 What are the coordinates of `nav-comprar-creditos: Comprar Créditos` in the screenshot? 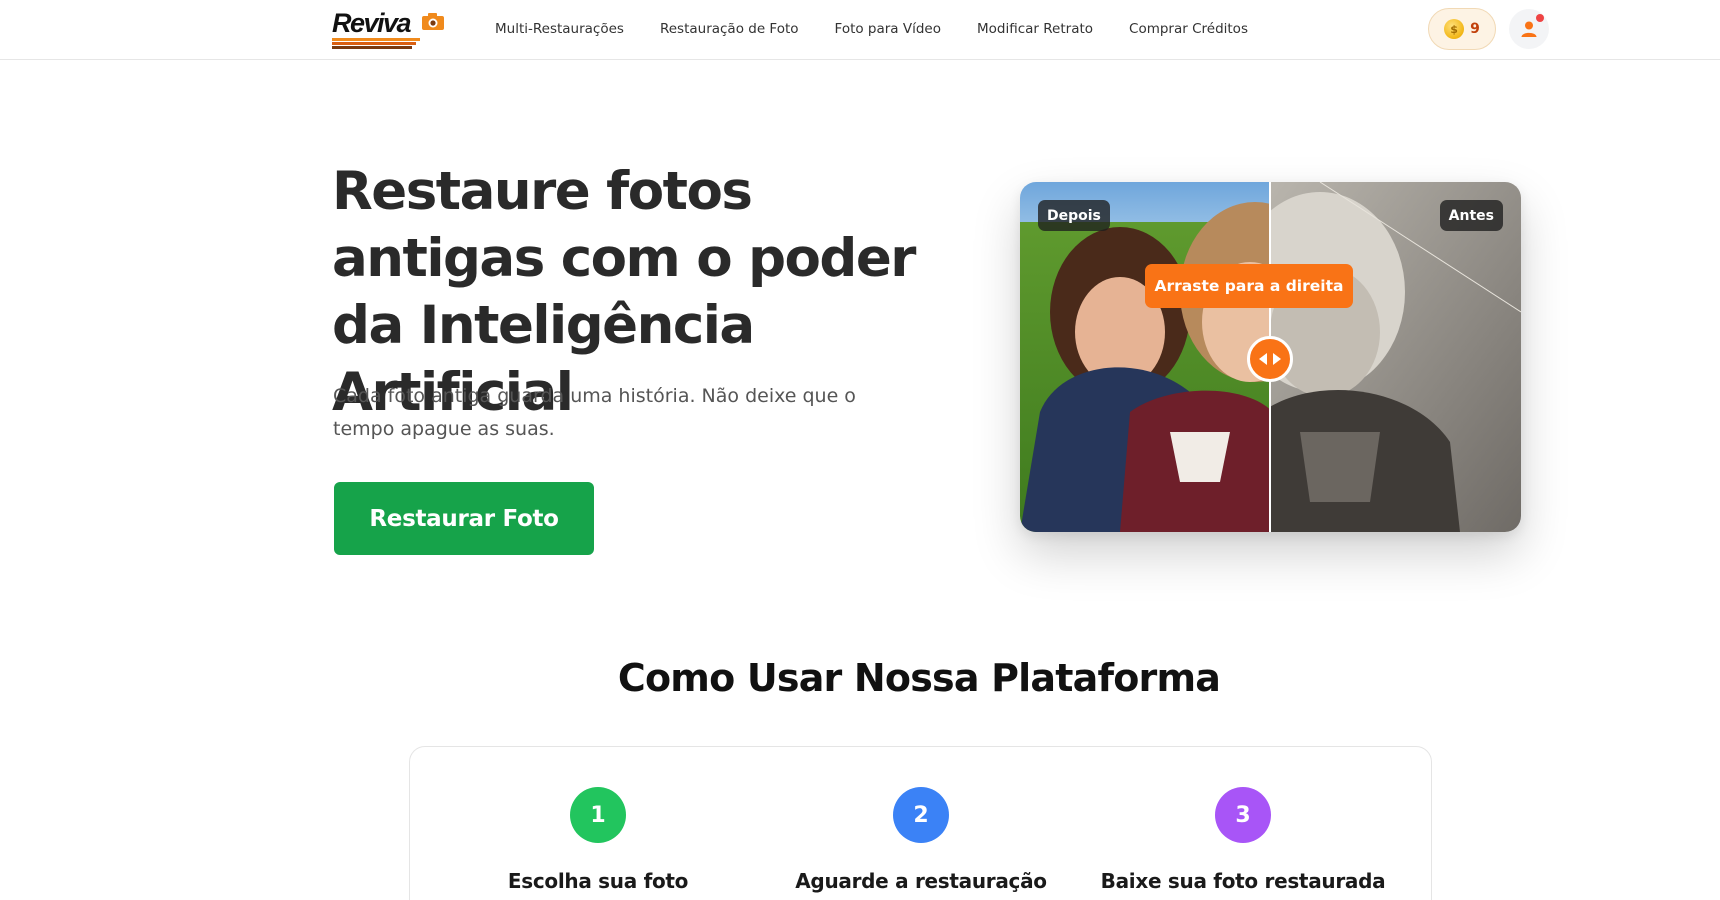 It's located at (1188, 29).